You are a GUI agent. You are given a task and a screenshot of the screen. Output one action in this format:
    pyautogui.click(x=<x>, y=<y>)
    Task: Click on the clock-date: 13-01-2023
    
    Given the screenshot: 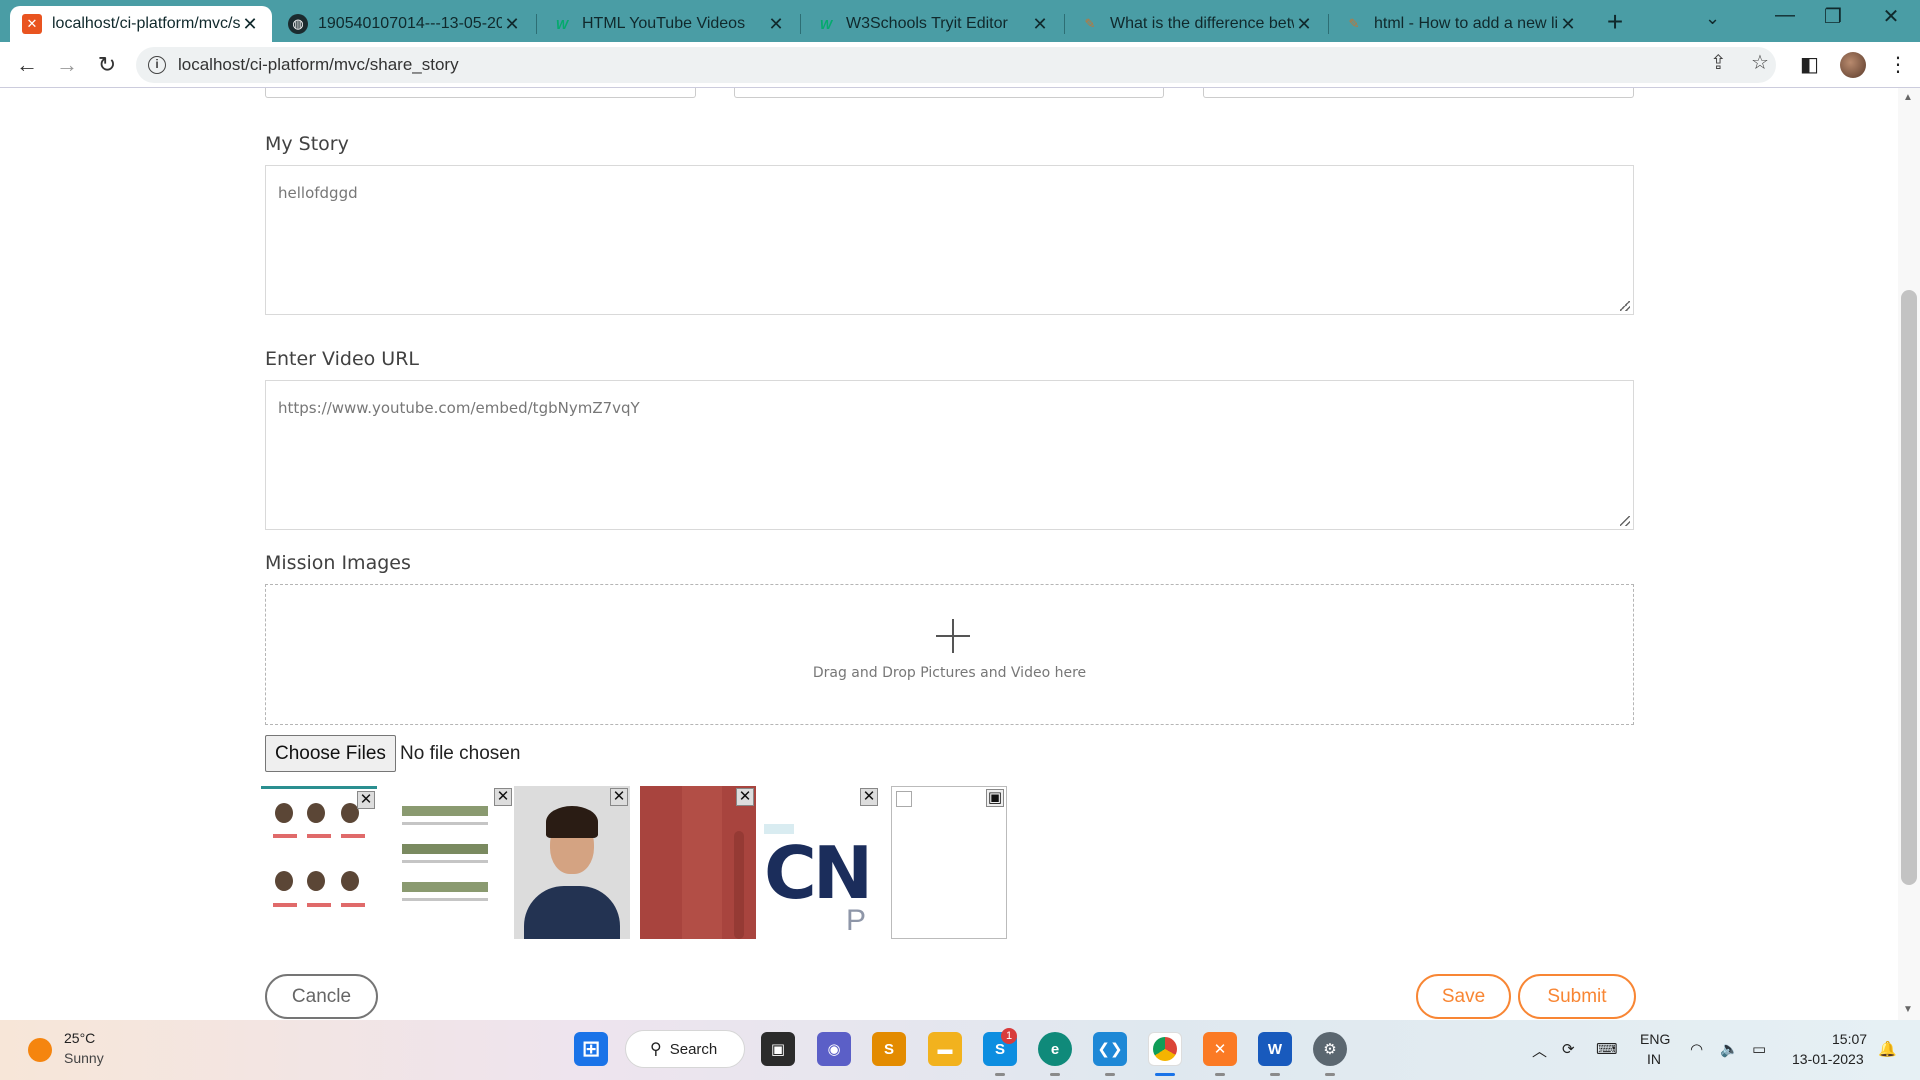 What is the action you would take?
    pyautogui.click(x=1828, y=1059)
    